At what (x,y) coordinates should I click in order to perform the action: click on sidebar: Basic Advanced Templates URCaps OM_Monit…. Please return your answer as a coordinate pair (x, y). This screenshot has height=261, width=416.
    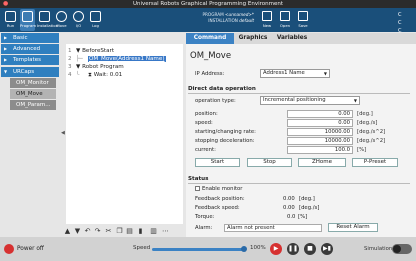
    Looking at the image, I should click on (30, 134).